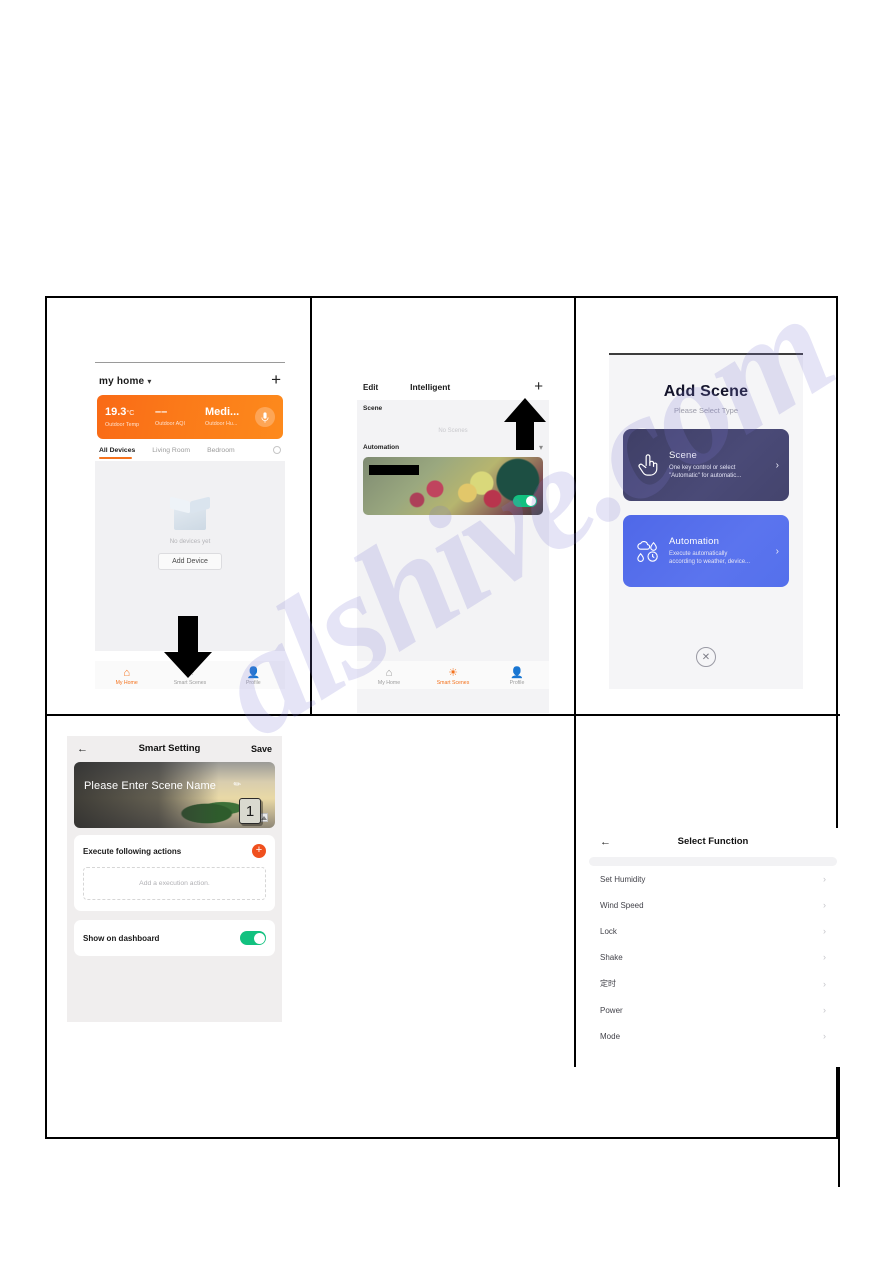  Describe the element at coordinates (713, 879) in the screenshot. I see `list-item: Set Humidity ›` at that location.